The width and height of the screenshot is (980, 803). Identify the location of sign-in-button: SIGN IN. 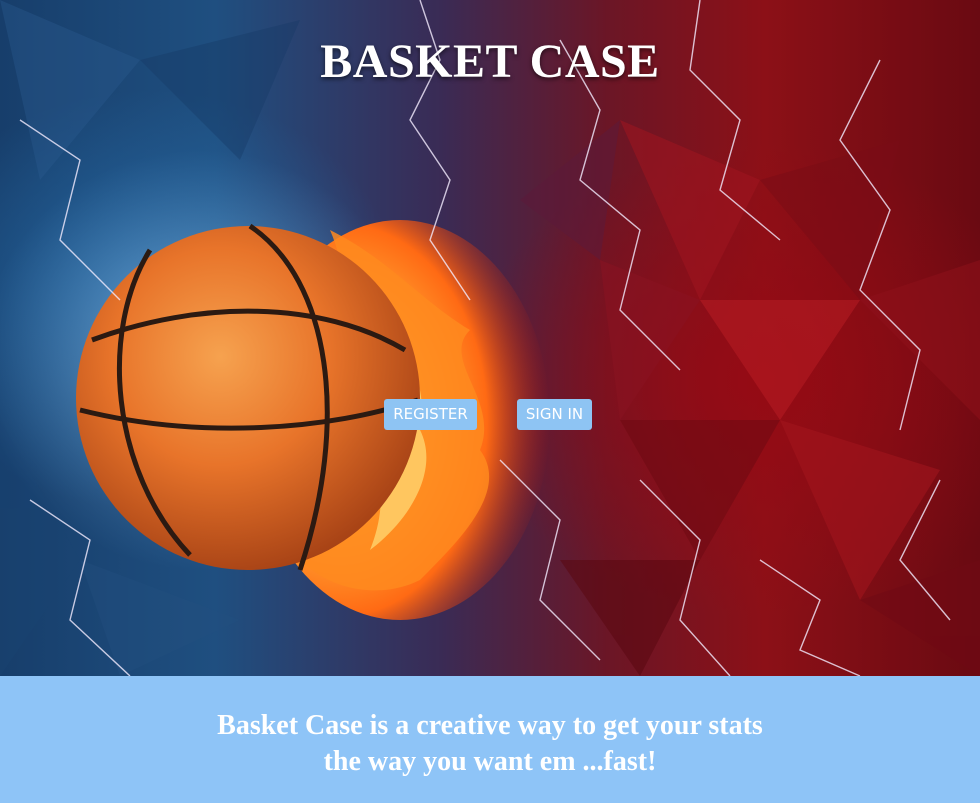
(554, 414).